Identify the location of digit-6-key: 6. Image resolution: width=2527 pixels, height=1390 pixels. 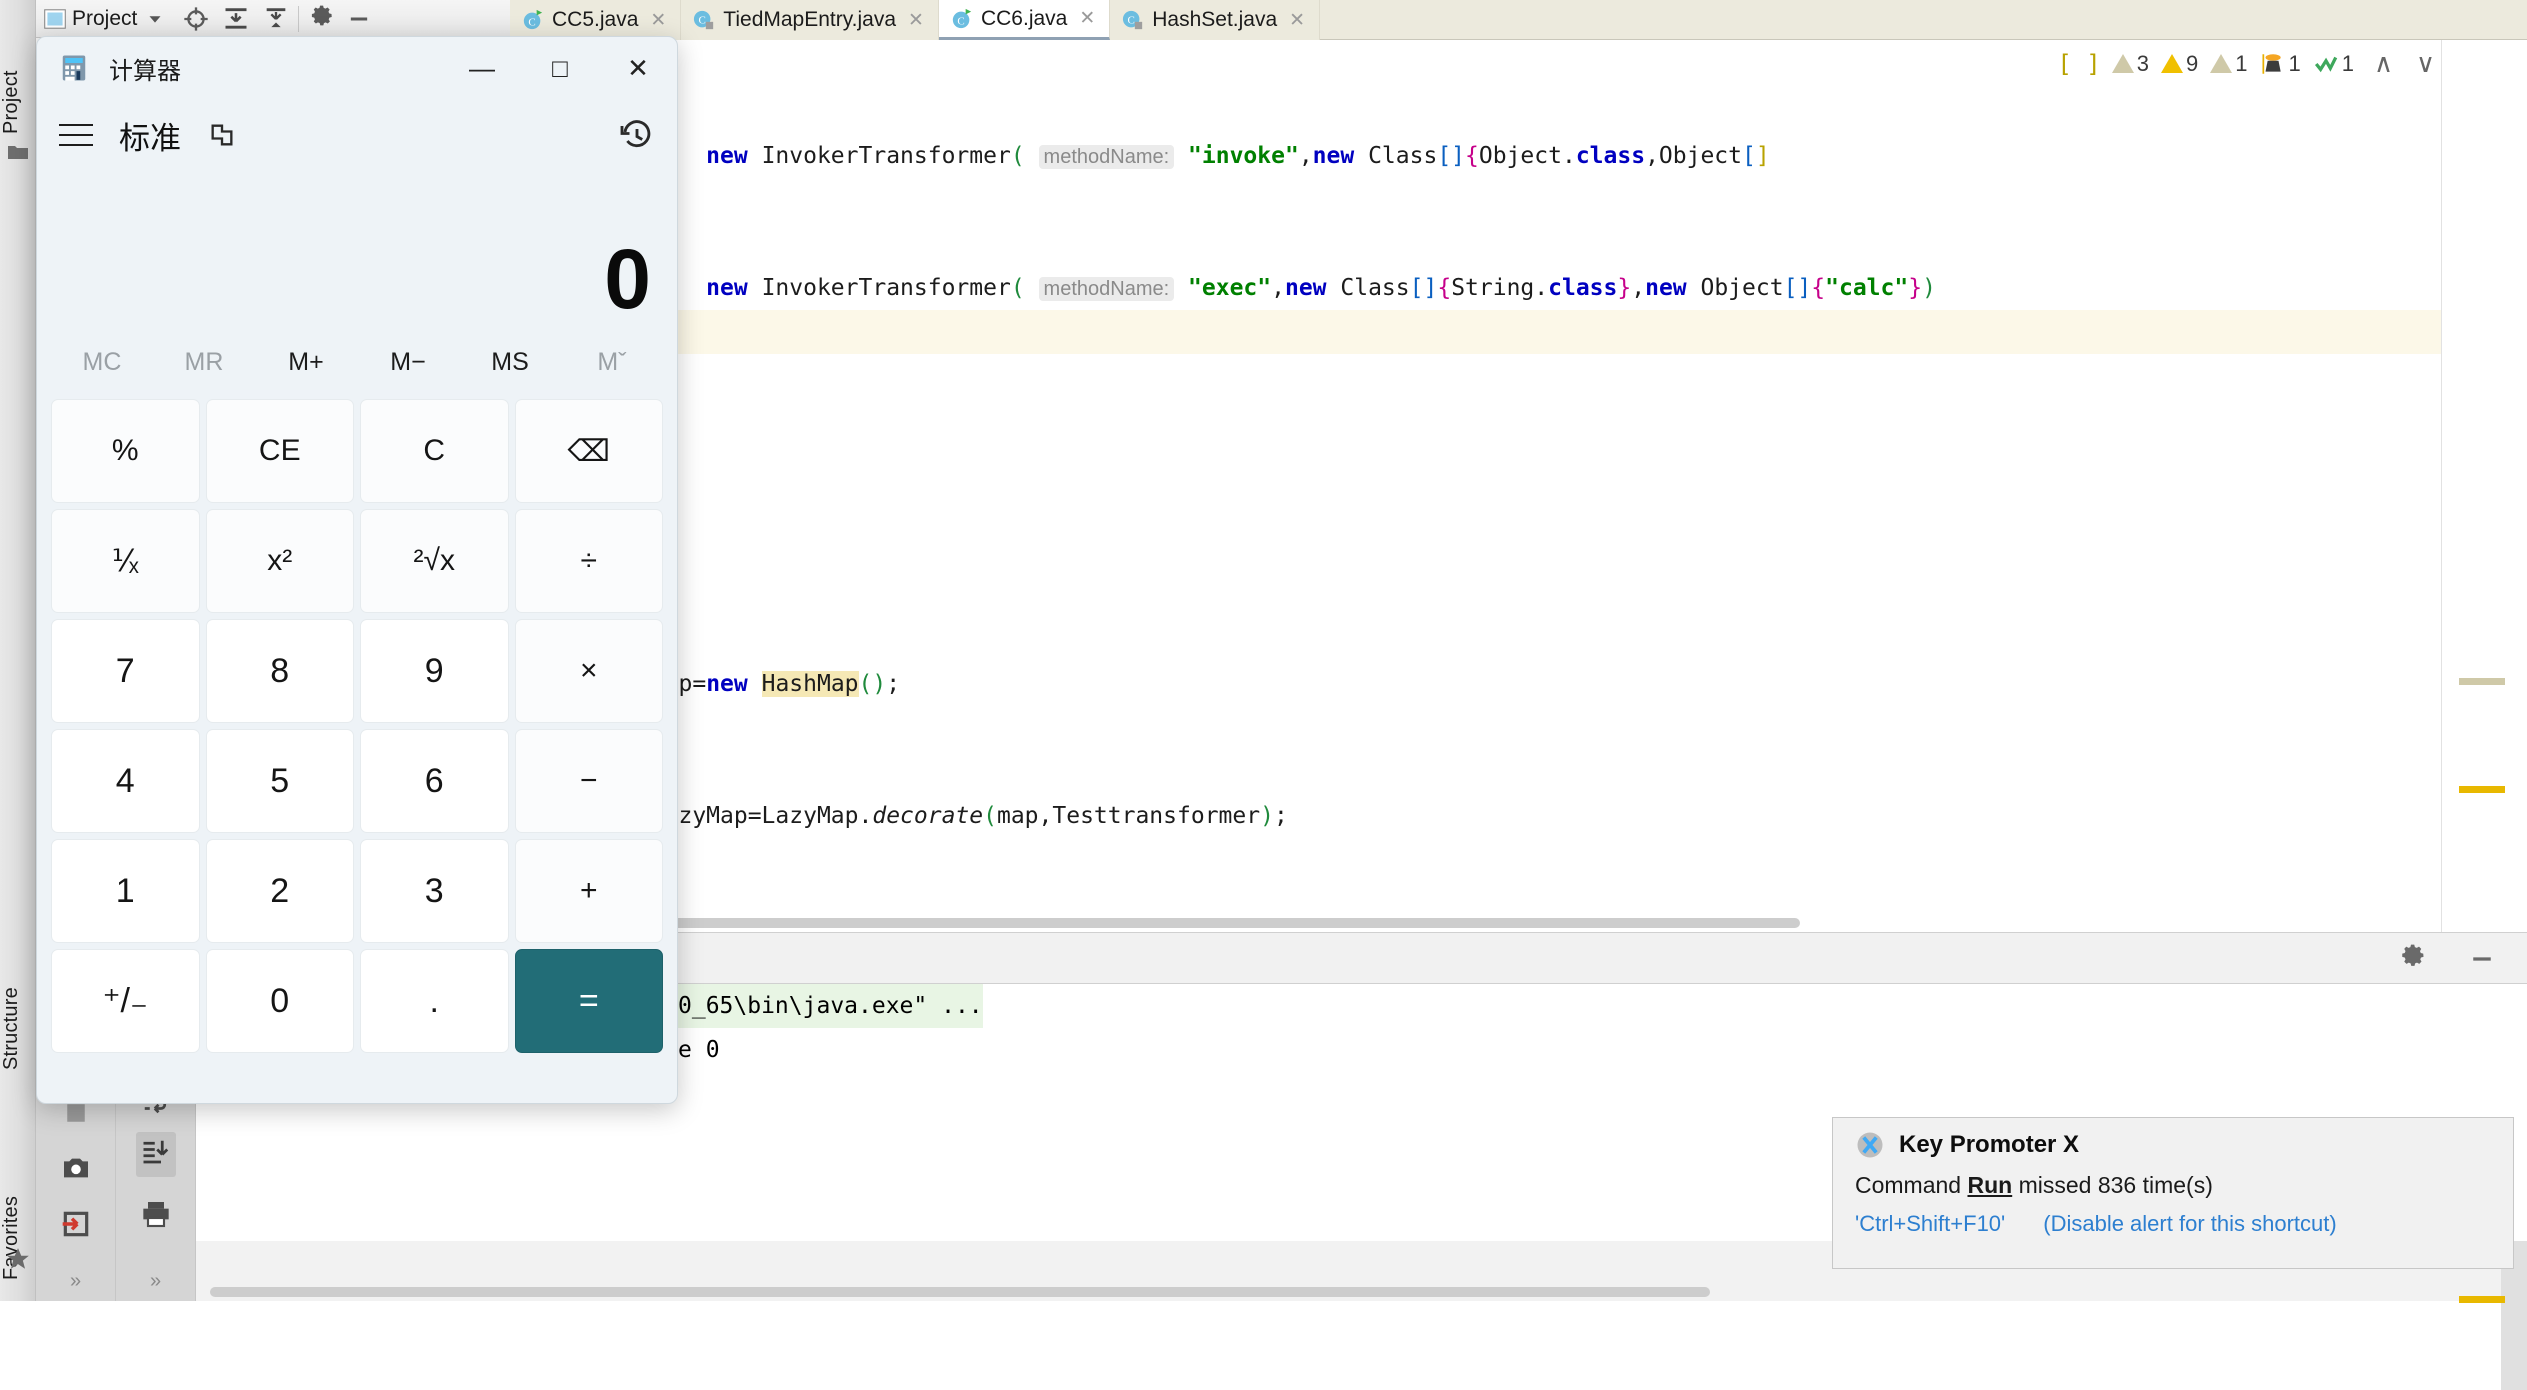
(434, 781).